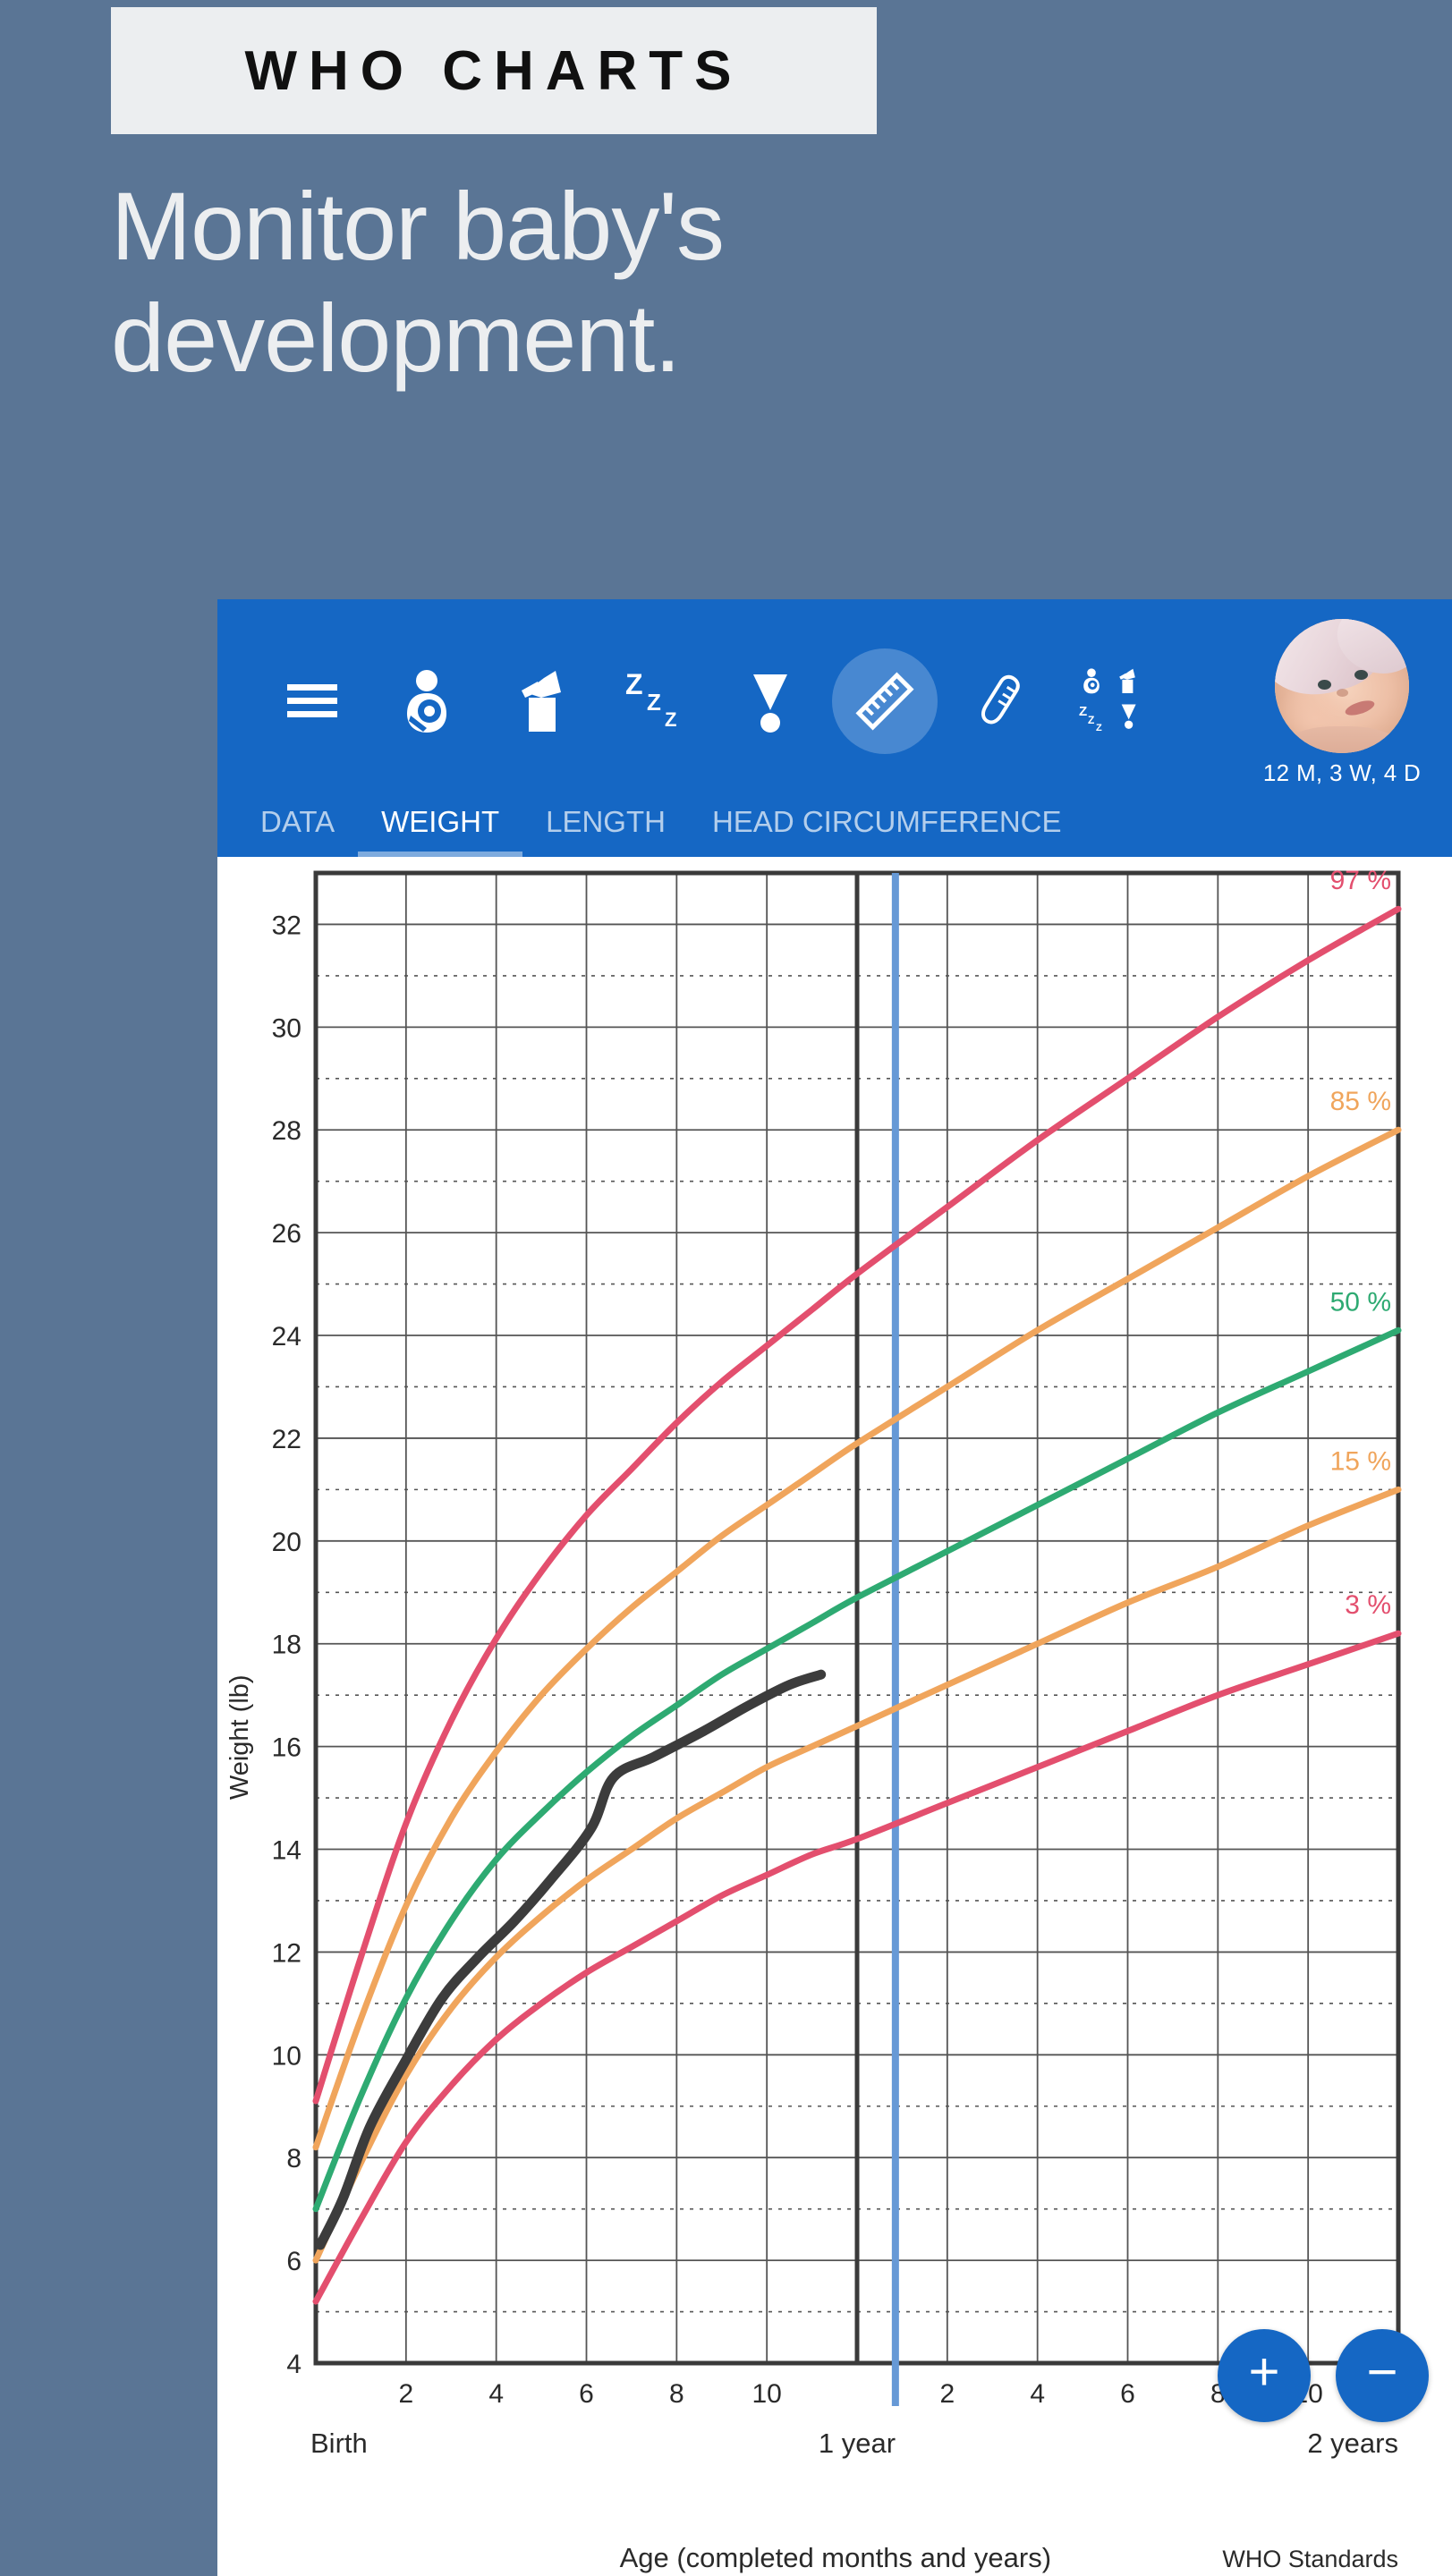 Image resolution: width=1452 pixels, height=2576 pixels. What do you see at coordinates (286, 1234) in the screenshot?
I see `y-axis-tick-label: 26` at bounding box center [286, 1234].